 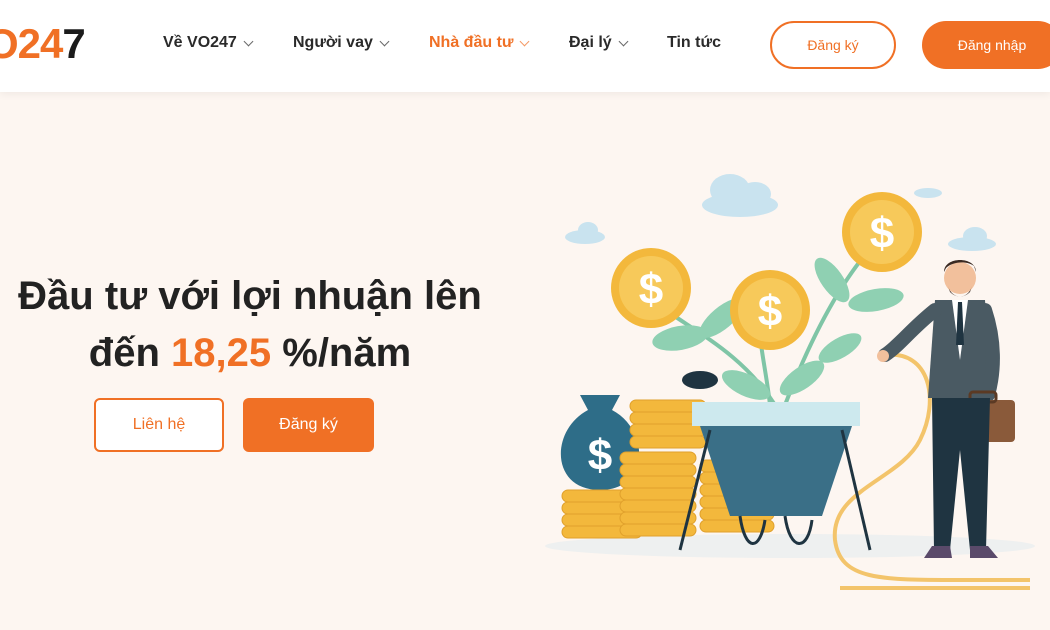 I want to click on login-button: Đăng nhập, so click(x=986, y=45).